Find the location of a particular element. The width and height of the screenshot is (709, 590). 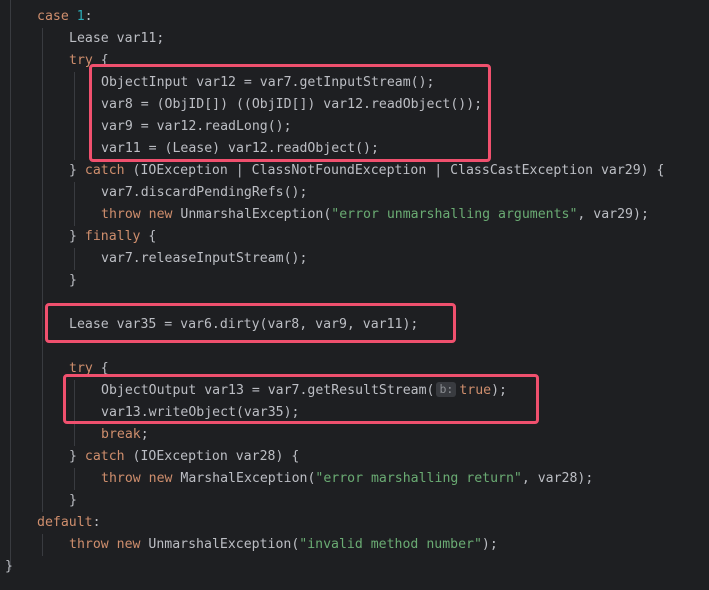

code-line-discard: var7.discardPendingRefs(); is located at coordinates (204, 193).